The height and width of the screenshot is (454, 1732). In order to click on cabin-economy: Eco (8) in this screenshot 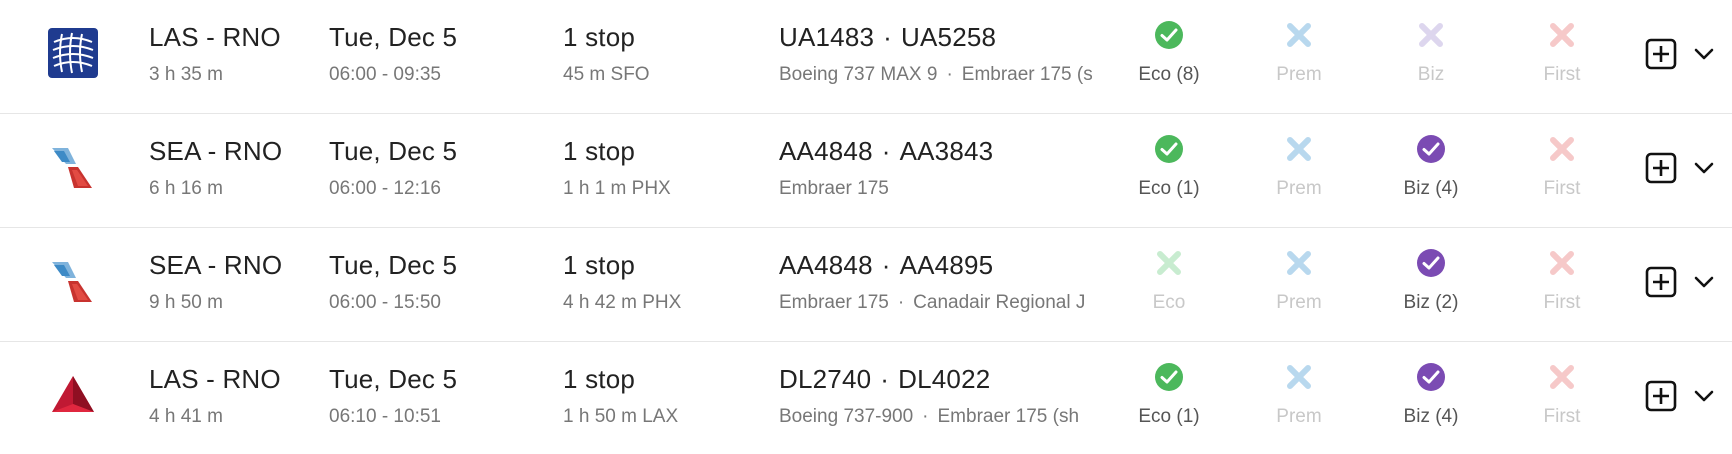, I will do `click(1169, 55)`.